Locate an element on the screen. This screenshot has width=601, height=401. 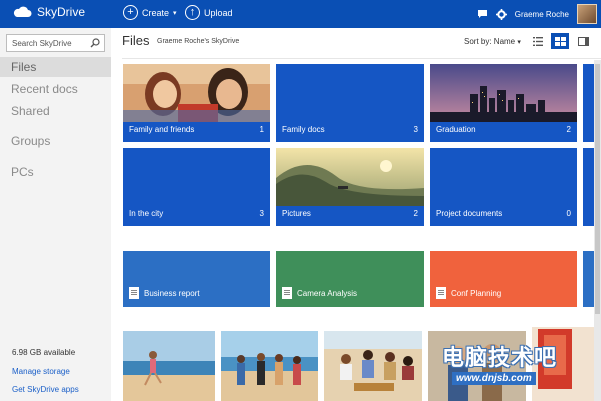
doc-tile-conf-planning: Conf Planning is located at coordinates (503, 279).